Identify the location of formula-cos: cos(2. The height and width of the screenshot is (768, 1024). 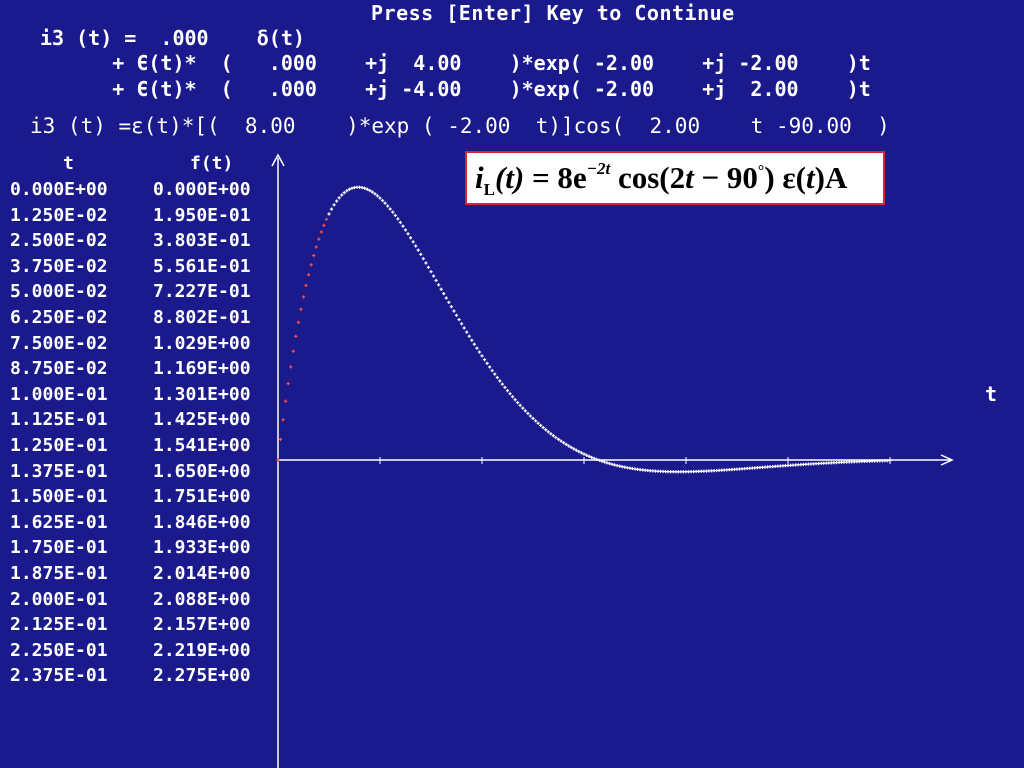
(648, 177).